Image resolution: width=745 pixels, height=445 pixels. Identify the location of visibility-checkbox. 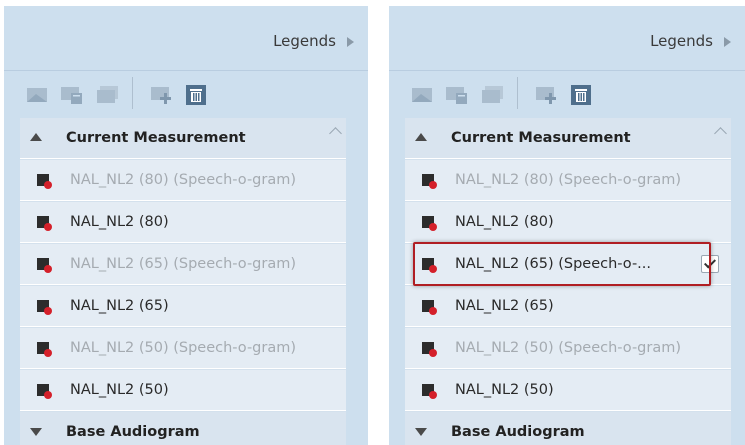
(710, 264).